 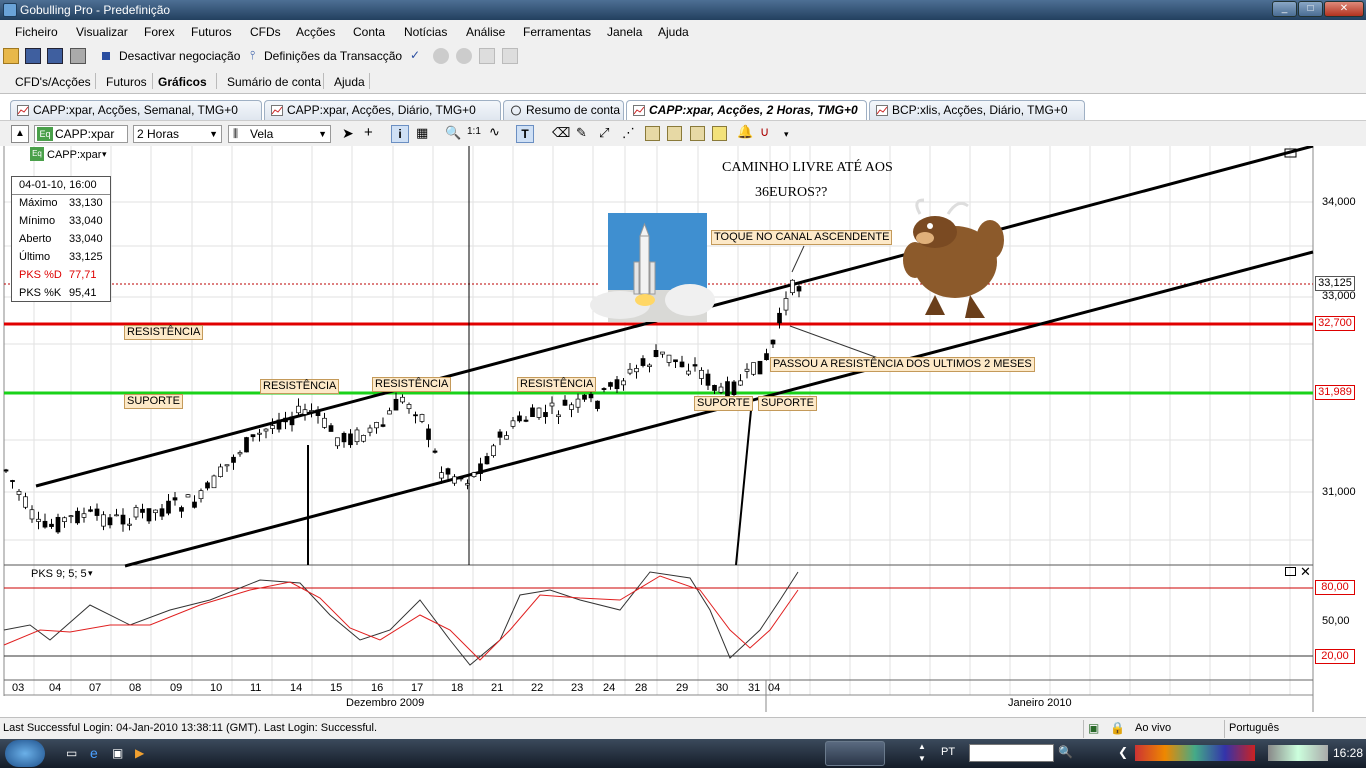 What do you see at coordinates (136, 110) in the screenshot?
I see `doc-tab-capp-semanal: CAPP:xpar, Acções, Semanal, TMG+0` at bounding box center [136, 110].